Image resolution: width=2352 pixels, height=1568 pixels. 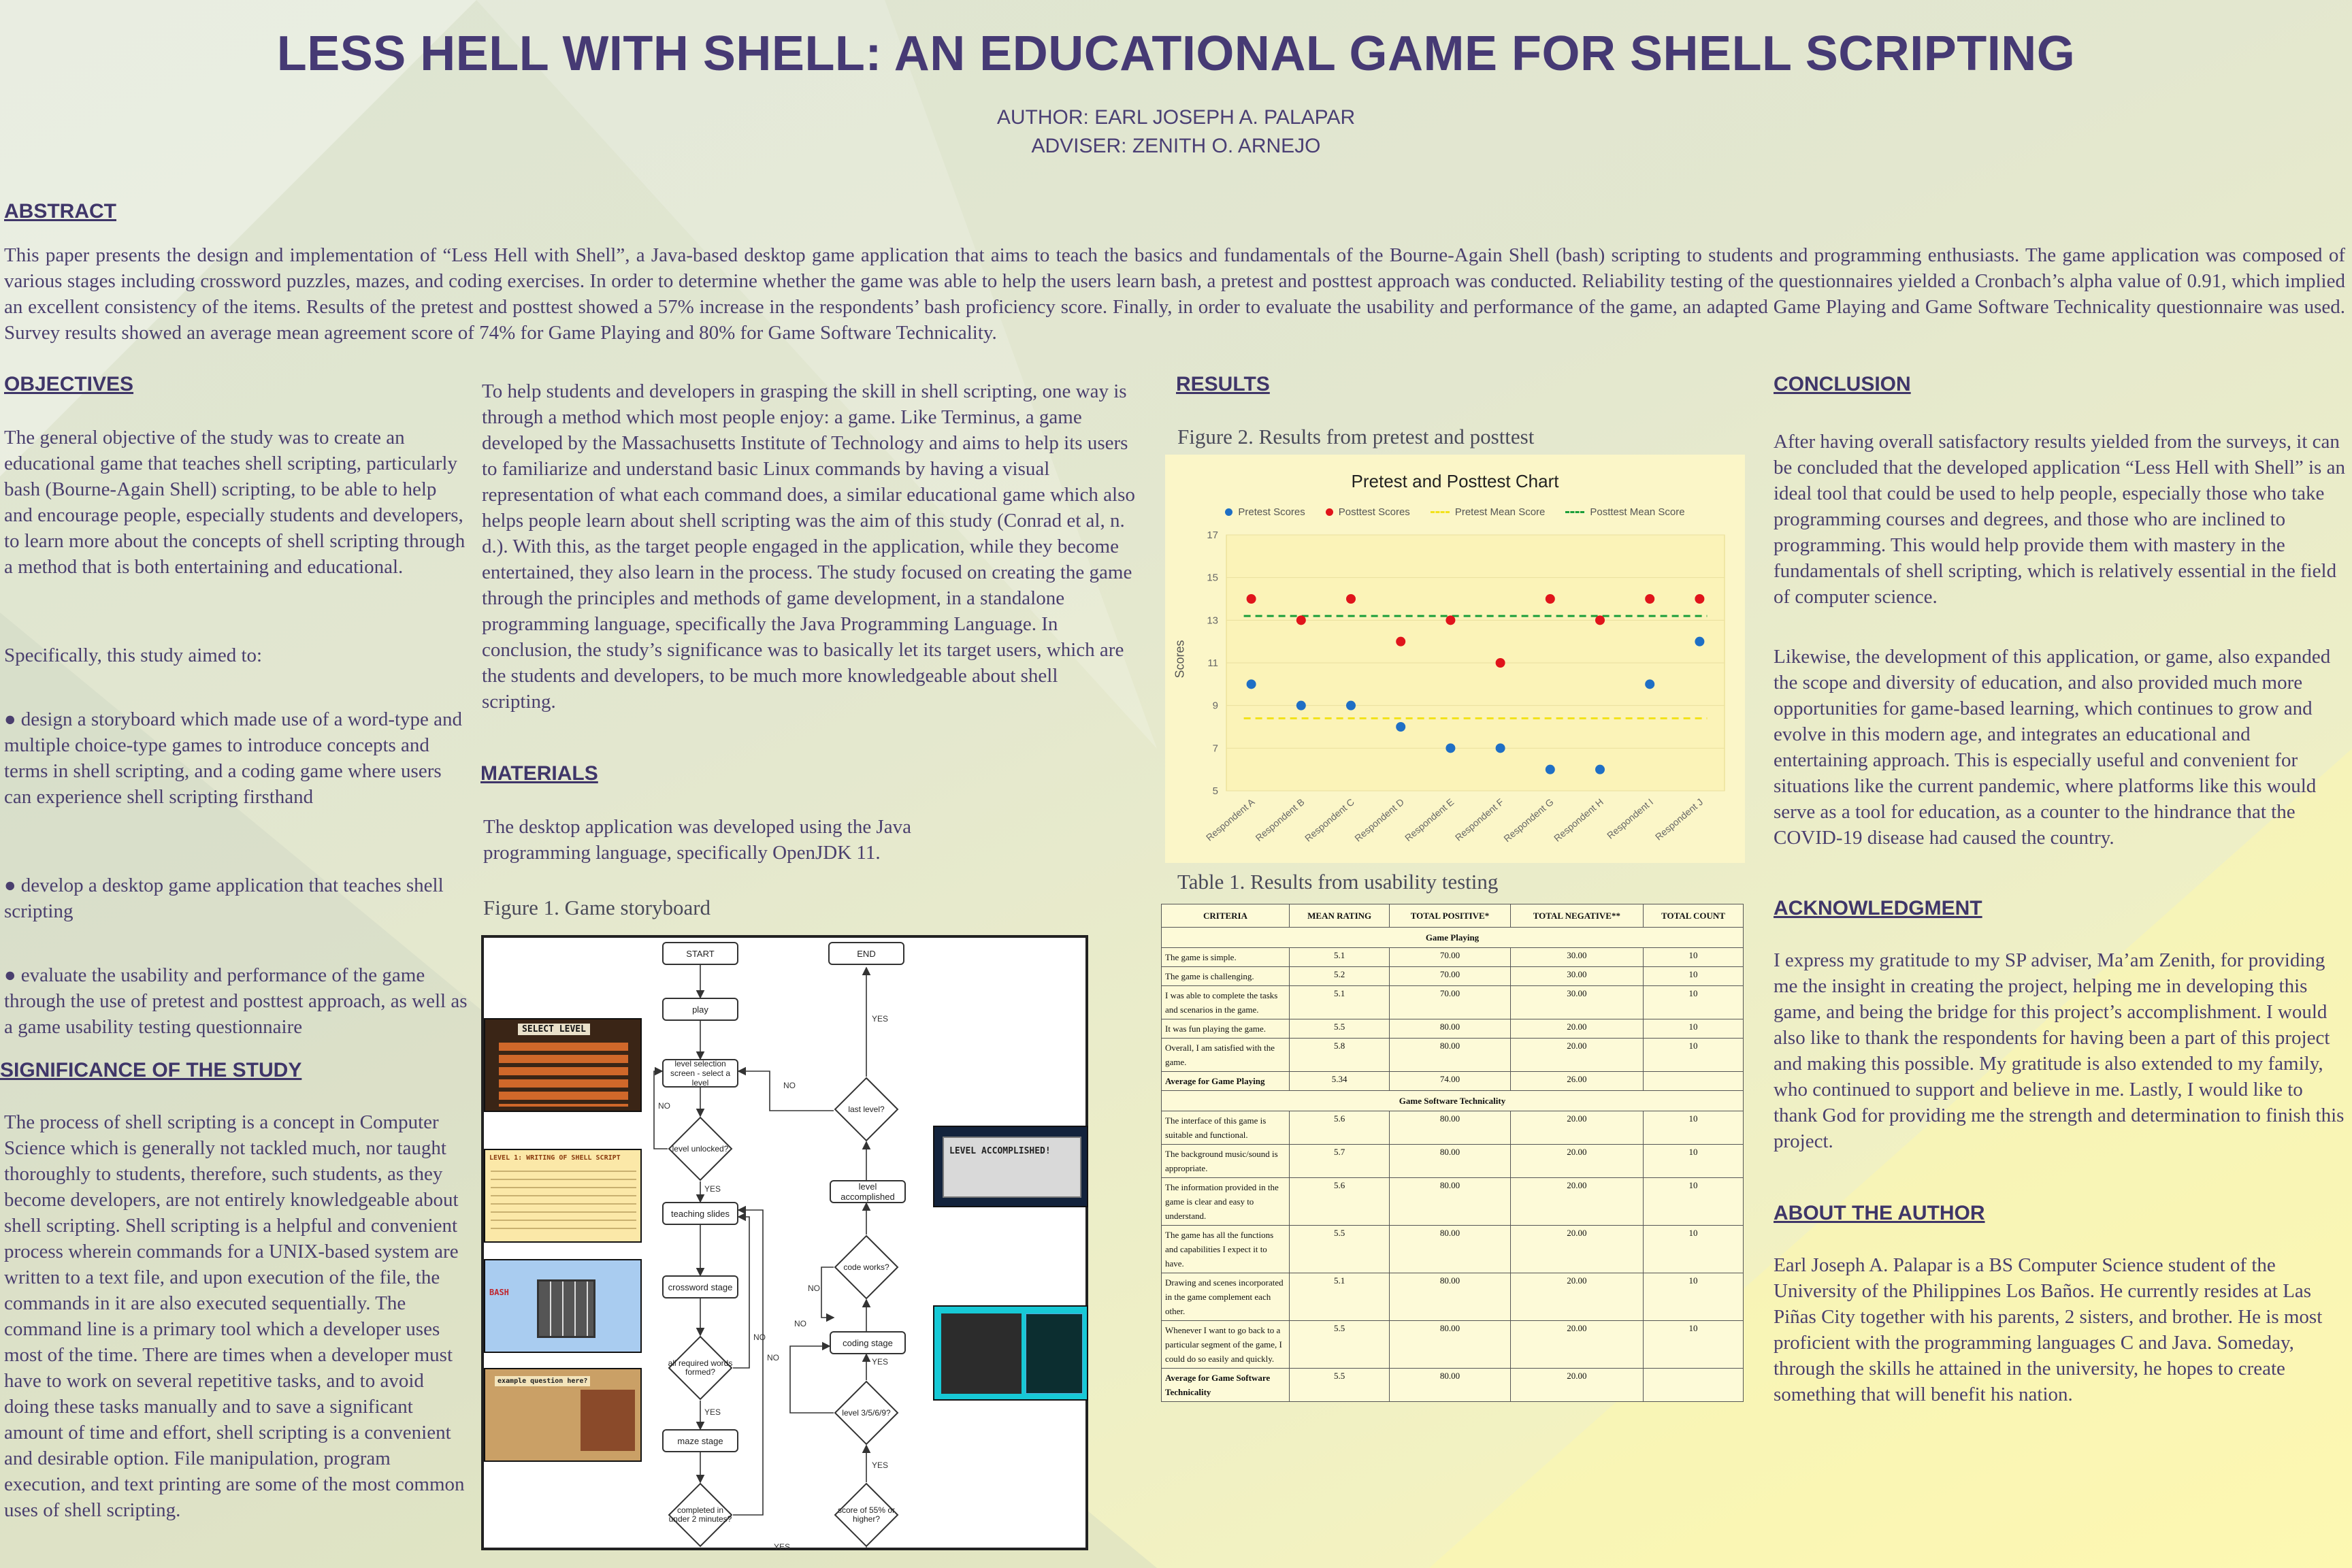 What do you see at coordinates (1339, 957) in the screenshot?
I see `table-cell-value: 5.1` at bounding box center [1339, 957].